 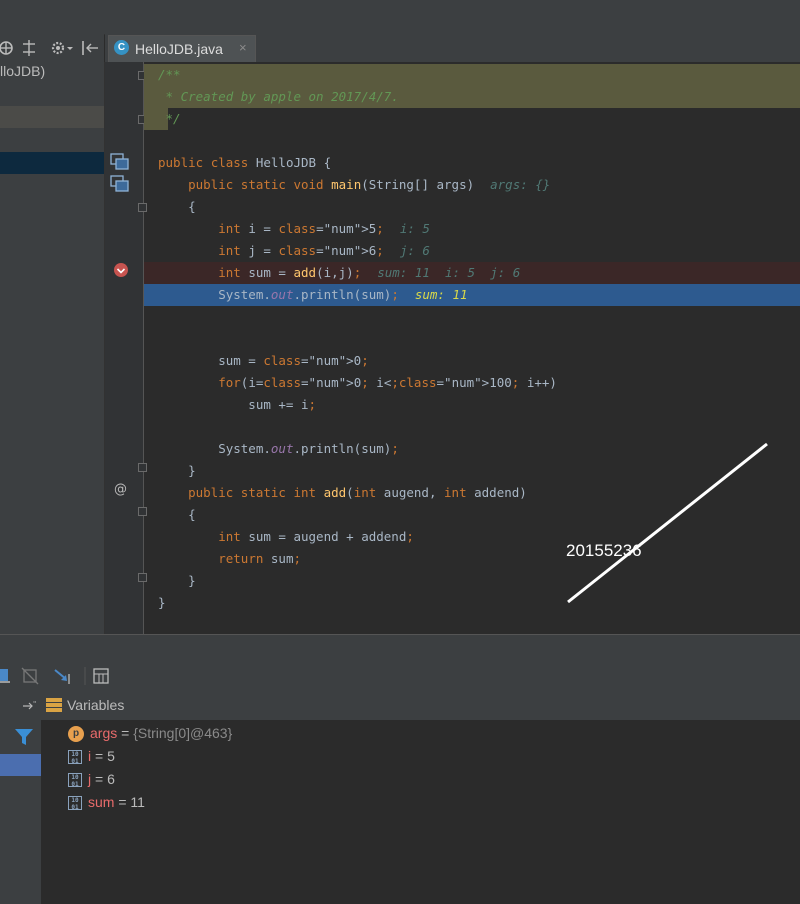 I want to click on tab-hellojdb-java: C HelloJDB.java ×, so click(x=182, y=48).